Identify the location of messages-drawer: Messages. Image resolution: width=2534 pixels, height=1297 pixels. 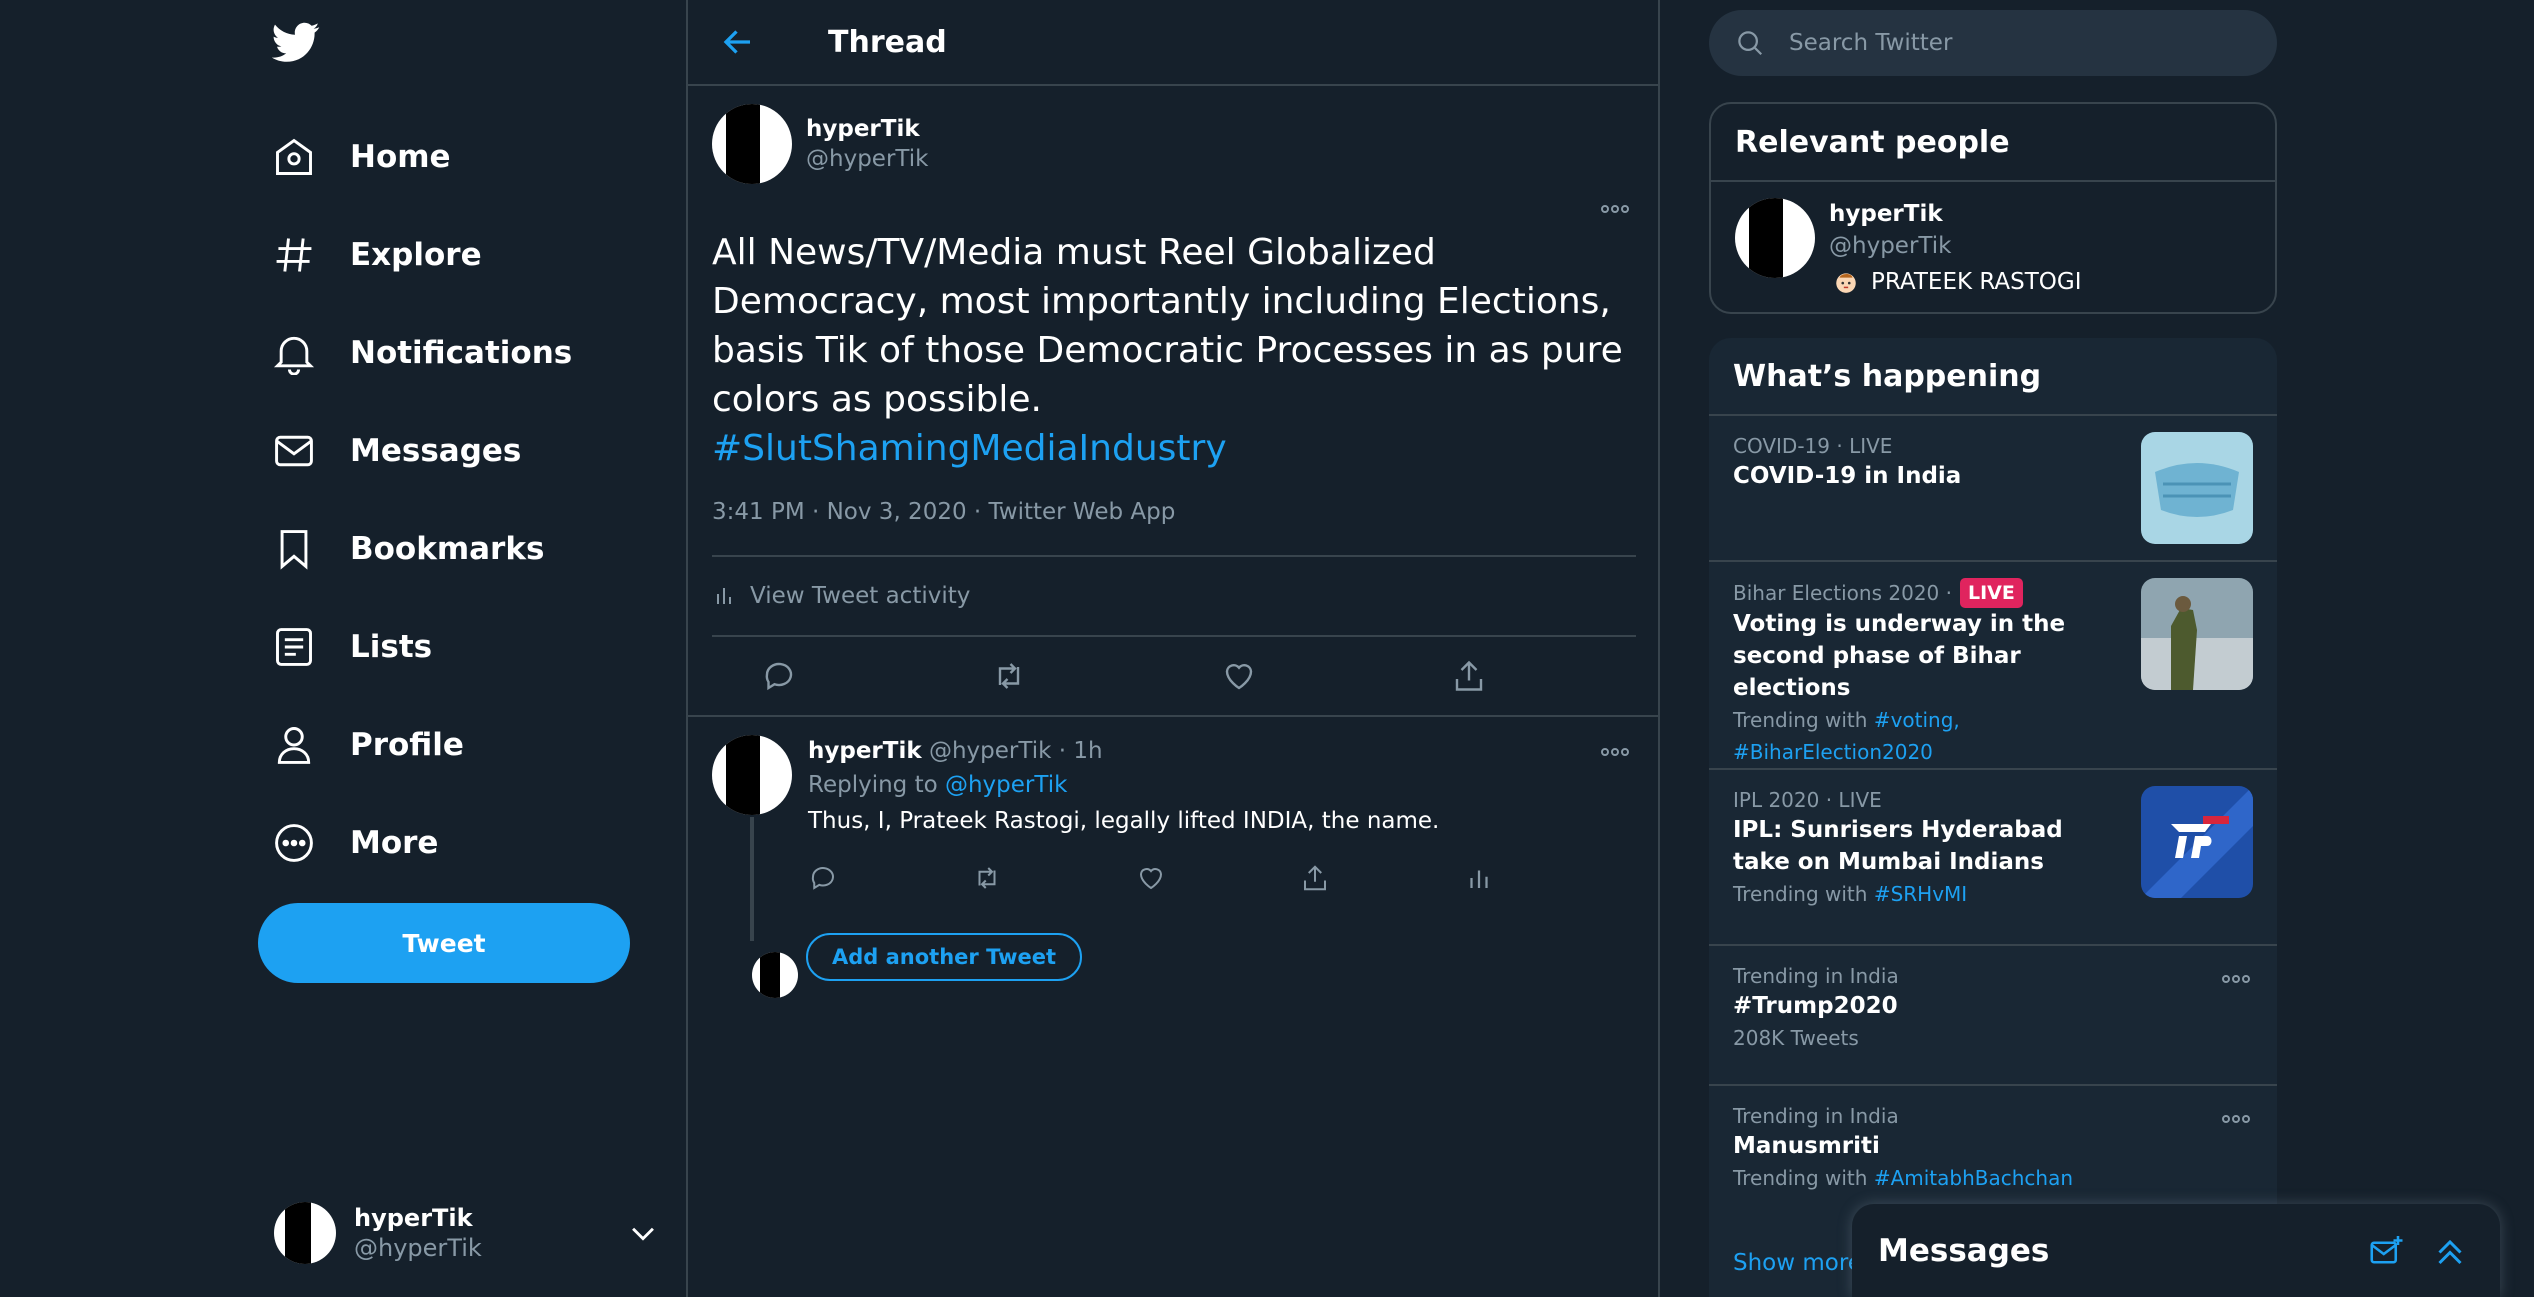
(2176, 1250).